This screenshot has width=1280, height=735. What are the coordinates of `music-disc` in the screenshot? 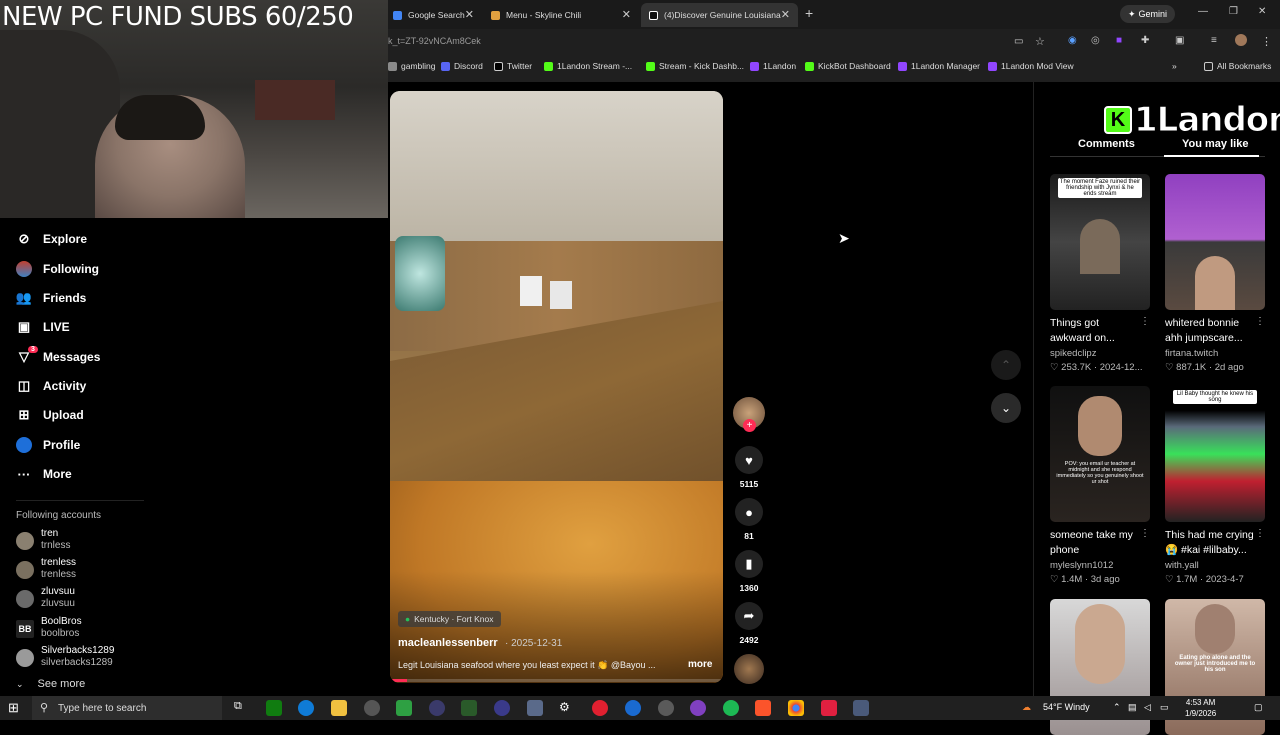 It's located at (749, 669).